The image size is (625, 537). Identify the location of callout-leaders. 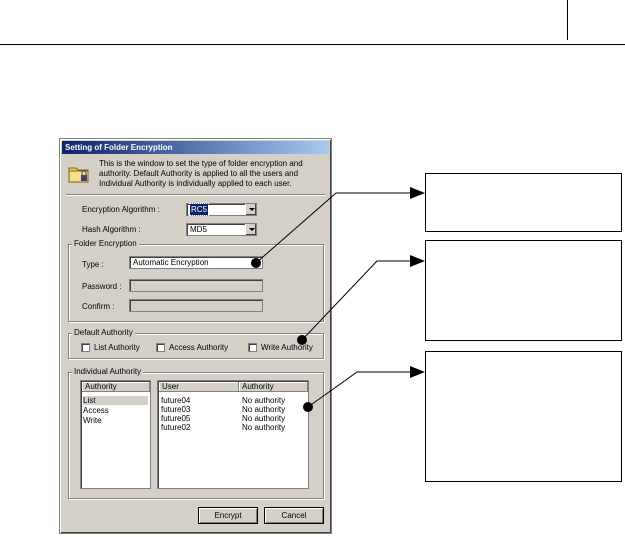
(338, 299).